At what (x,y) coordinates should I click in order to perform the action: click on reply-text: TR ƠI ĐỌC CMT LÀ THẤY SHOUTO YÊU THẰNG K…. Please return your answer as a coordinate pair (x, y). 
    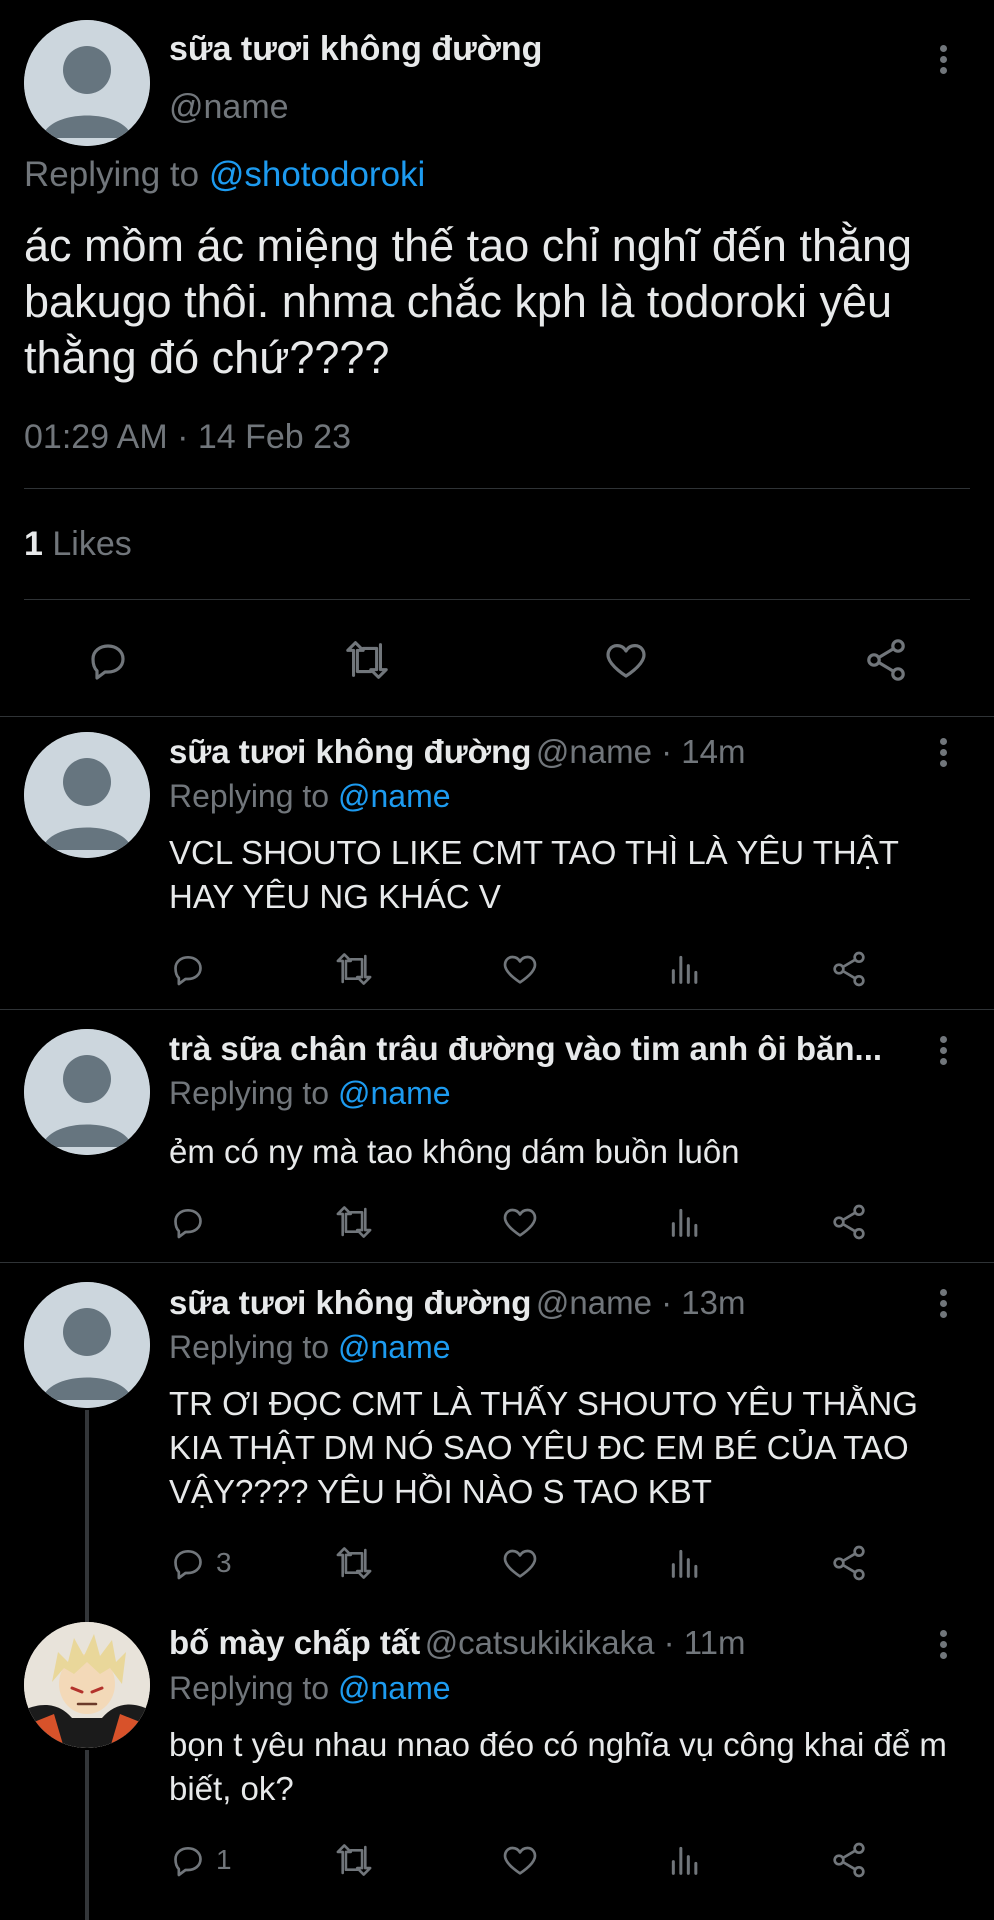
    Looking at the image, I should click on (543, 1447).